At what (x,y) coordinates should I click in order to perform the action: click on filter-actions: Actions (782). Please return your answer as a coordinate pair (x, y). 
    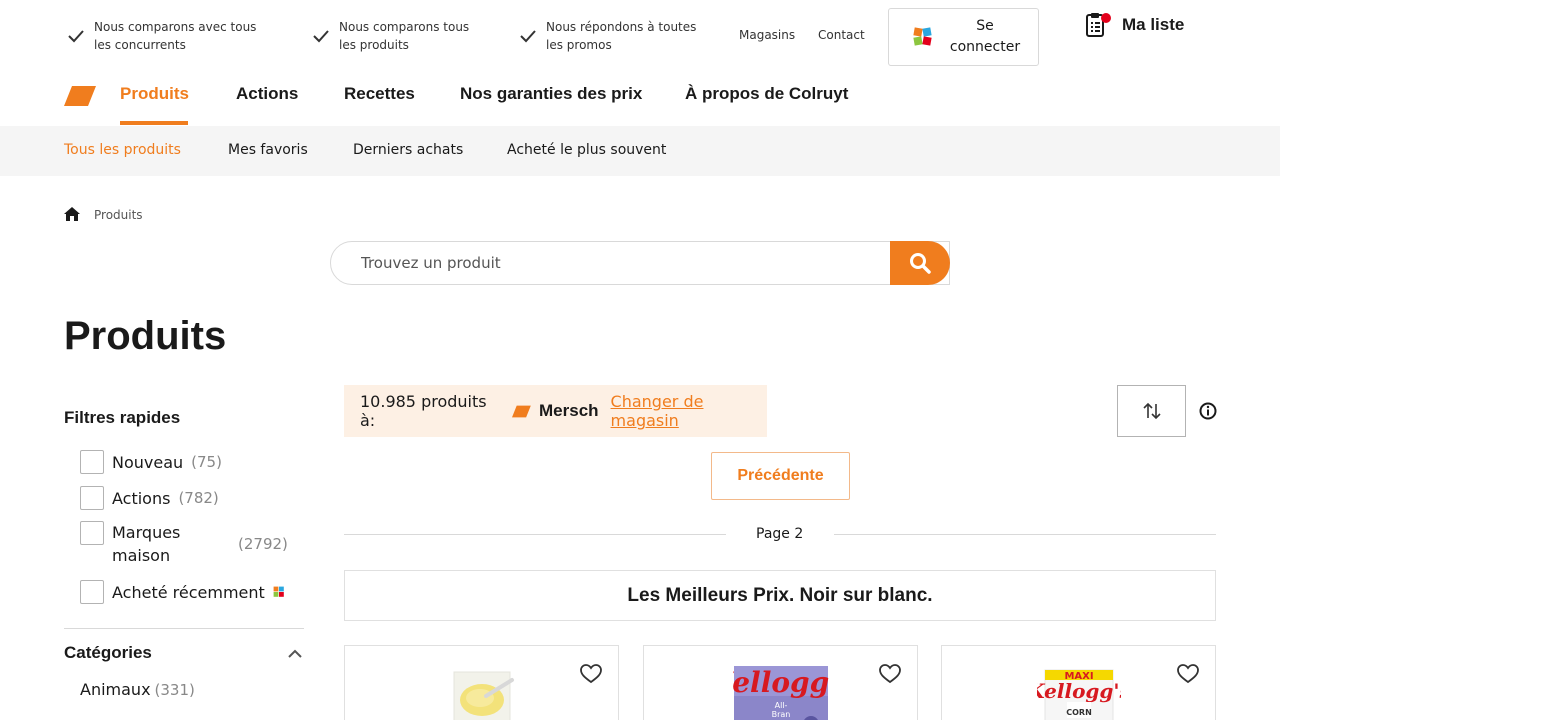
    Looking at the image, I should click on (149, 498).